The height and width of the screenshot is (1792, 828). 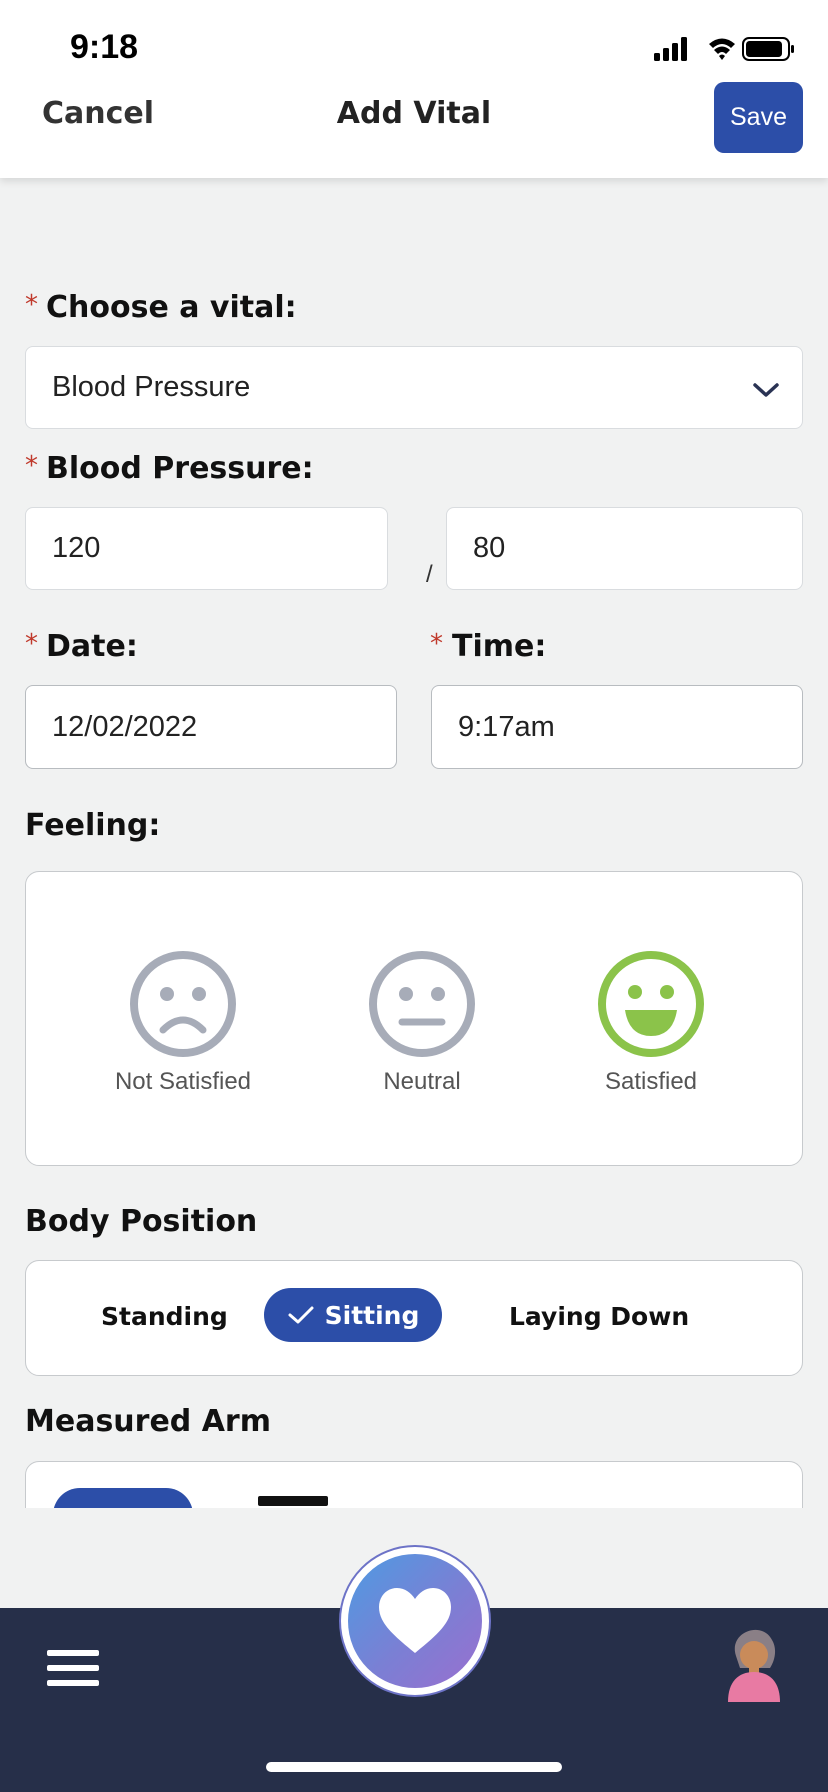 What do you see at coordinates (754, 1665) in the screenshot?
I see `avatar-icon` at bounding box center [754, 1665].